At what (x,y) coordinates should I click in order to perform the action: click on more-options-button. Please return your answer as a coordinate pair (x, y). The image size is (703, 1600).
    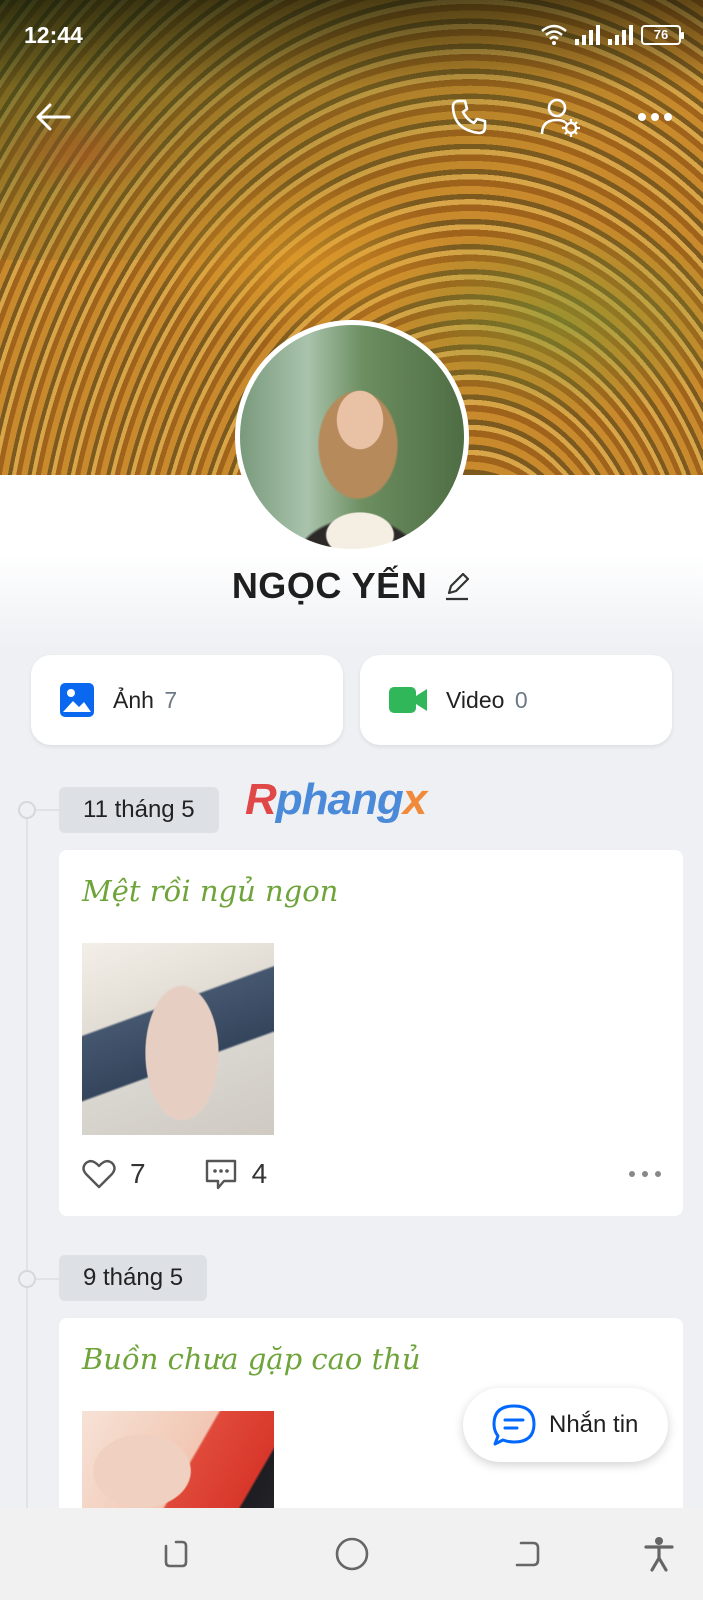
    Looking at the image, I should click on (655, 117).